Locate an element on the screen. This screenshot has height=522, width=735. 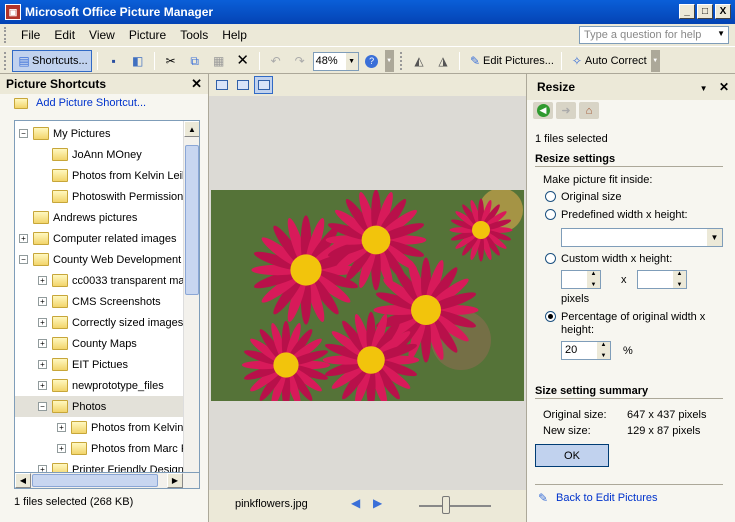
rotate-right-button: ◮ is located at coordinates (443, 61).